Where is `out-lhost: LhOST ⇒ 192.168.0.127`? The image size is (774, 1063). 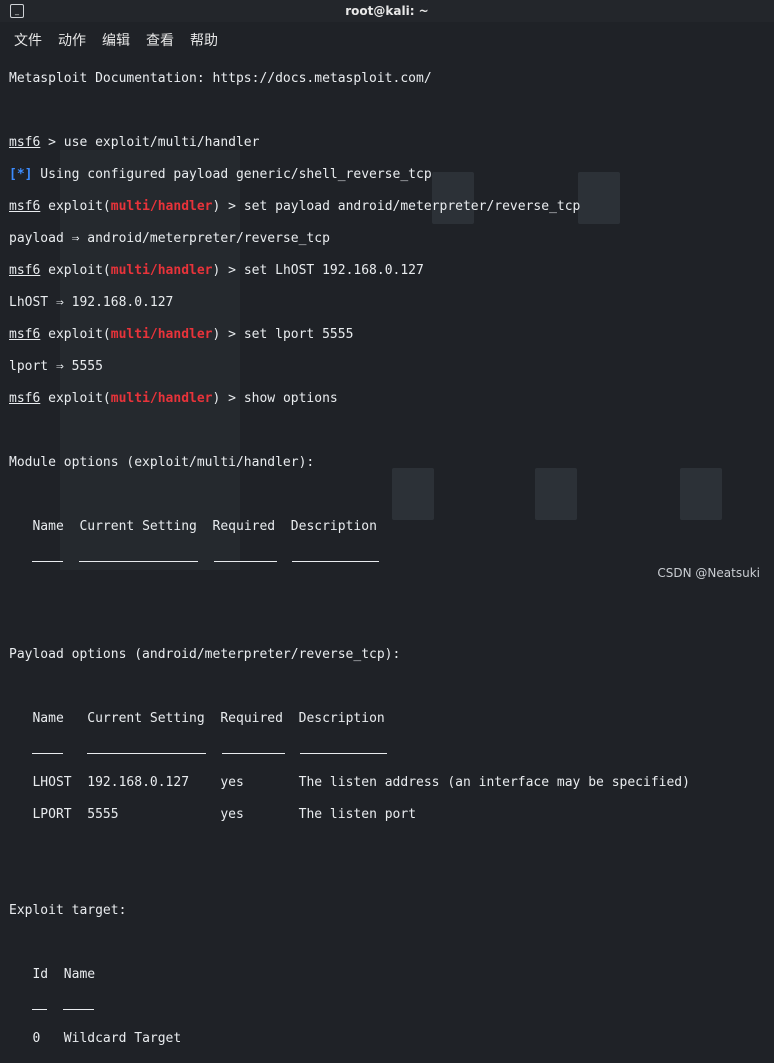 out-lhost: LhOST ⇒ 192.168.0.127 is located at coordinates (91, 302).